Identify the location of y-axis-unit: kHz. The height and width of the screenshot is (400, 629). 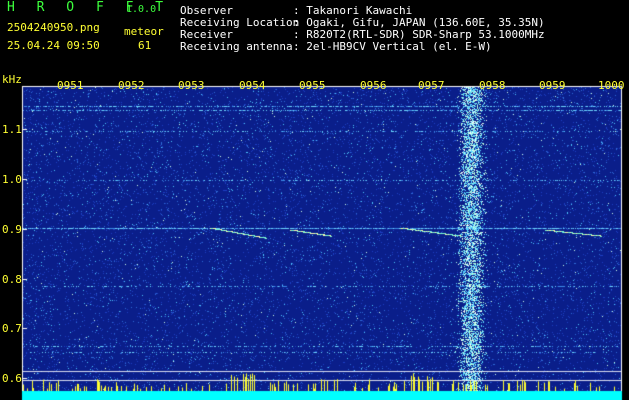
(12, 79).